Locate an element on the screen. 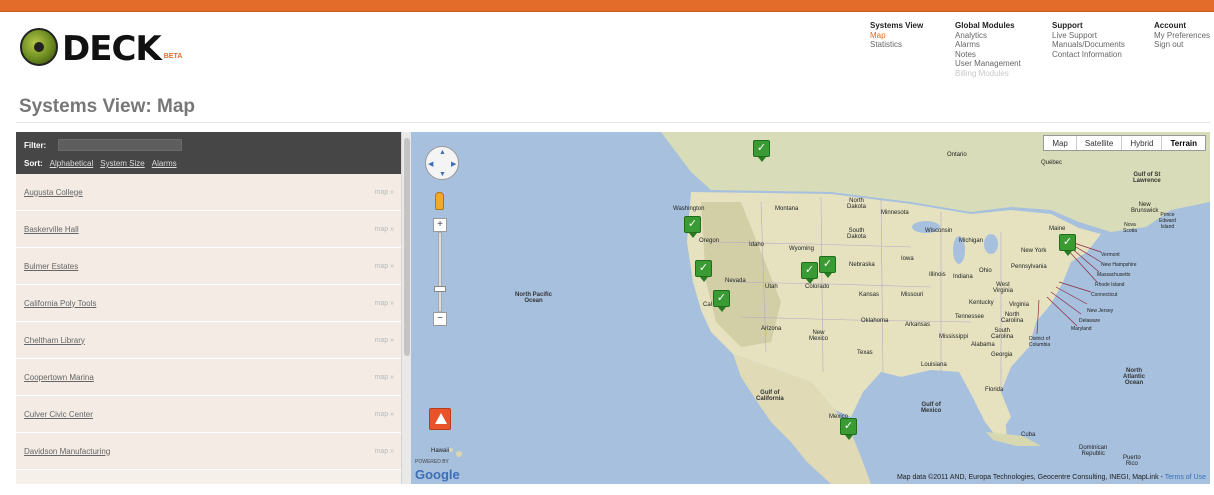  system-name-link: Augusta College is located at coordinates (53, 192).